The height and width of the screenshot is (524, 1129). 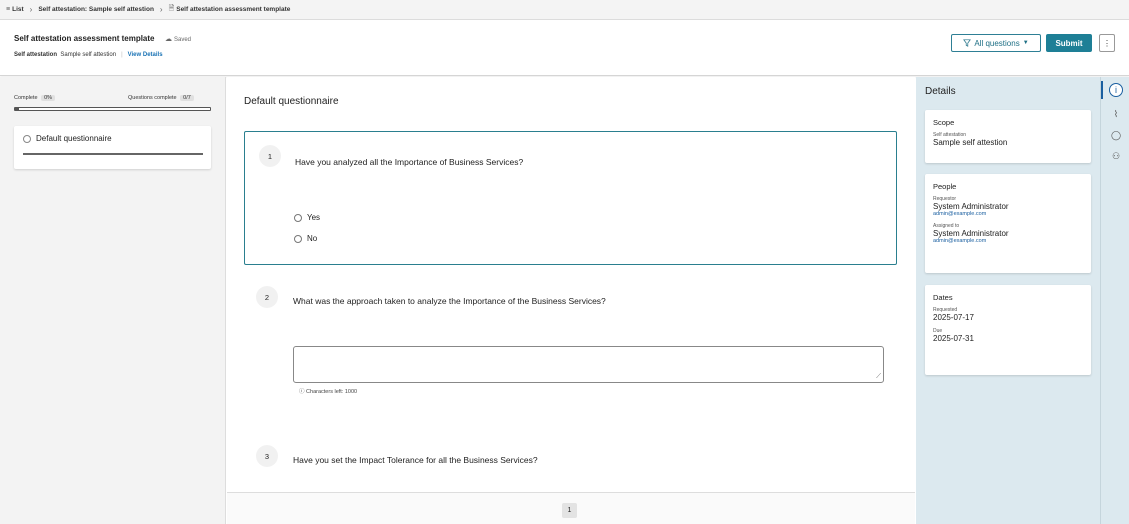 What do you see at coordinates (152, 98) in the screenshot?
I see `questions-complete-label: Questions complete` at bounding box center [152, 98].